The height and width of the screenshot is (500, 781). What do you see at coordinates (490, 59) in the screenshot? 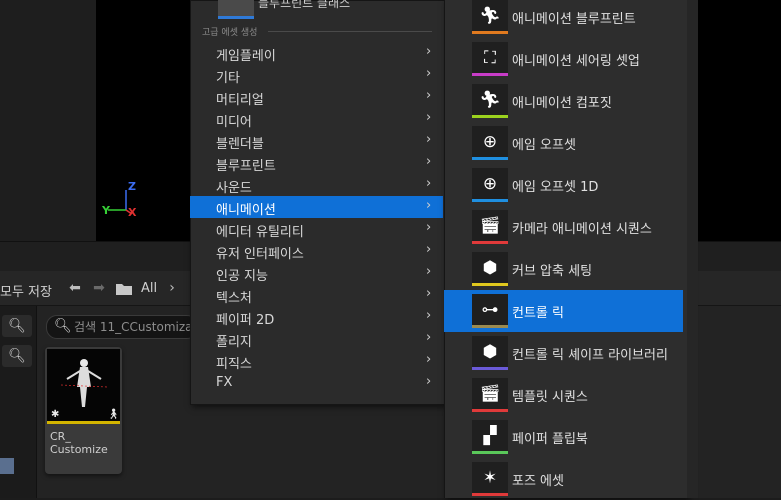
I see `hierarchy-icon: ⛶` at bounding box center [490, 59].